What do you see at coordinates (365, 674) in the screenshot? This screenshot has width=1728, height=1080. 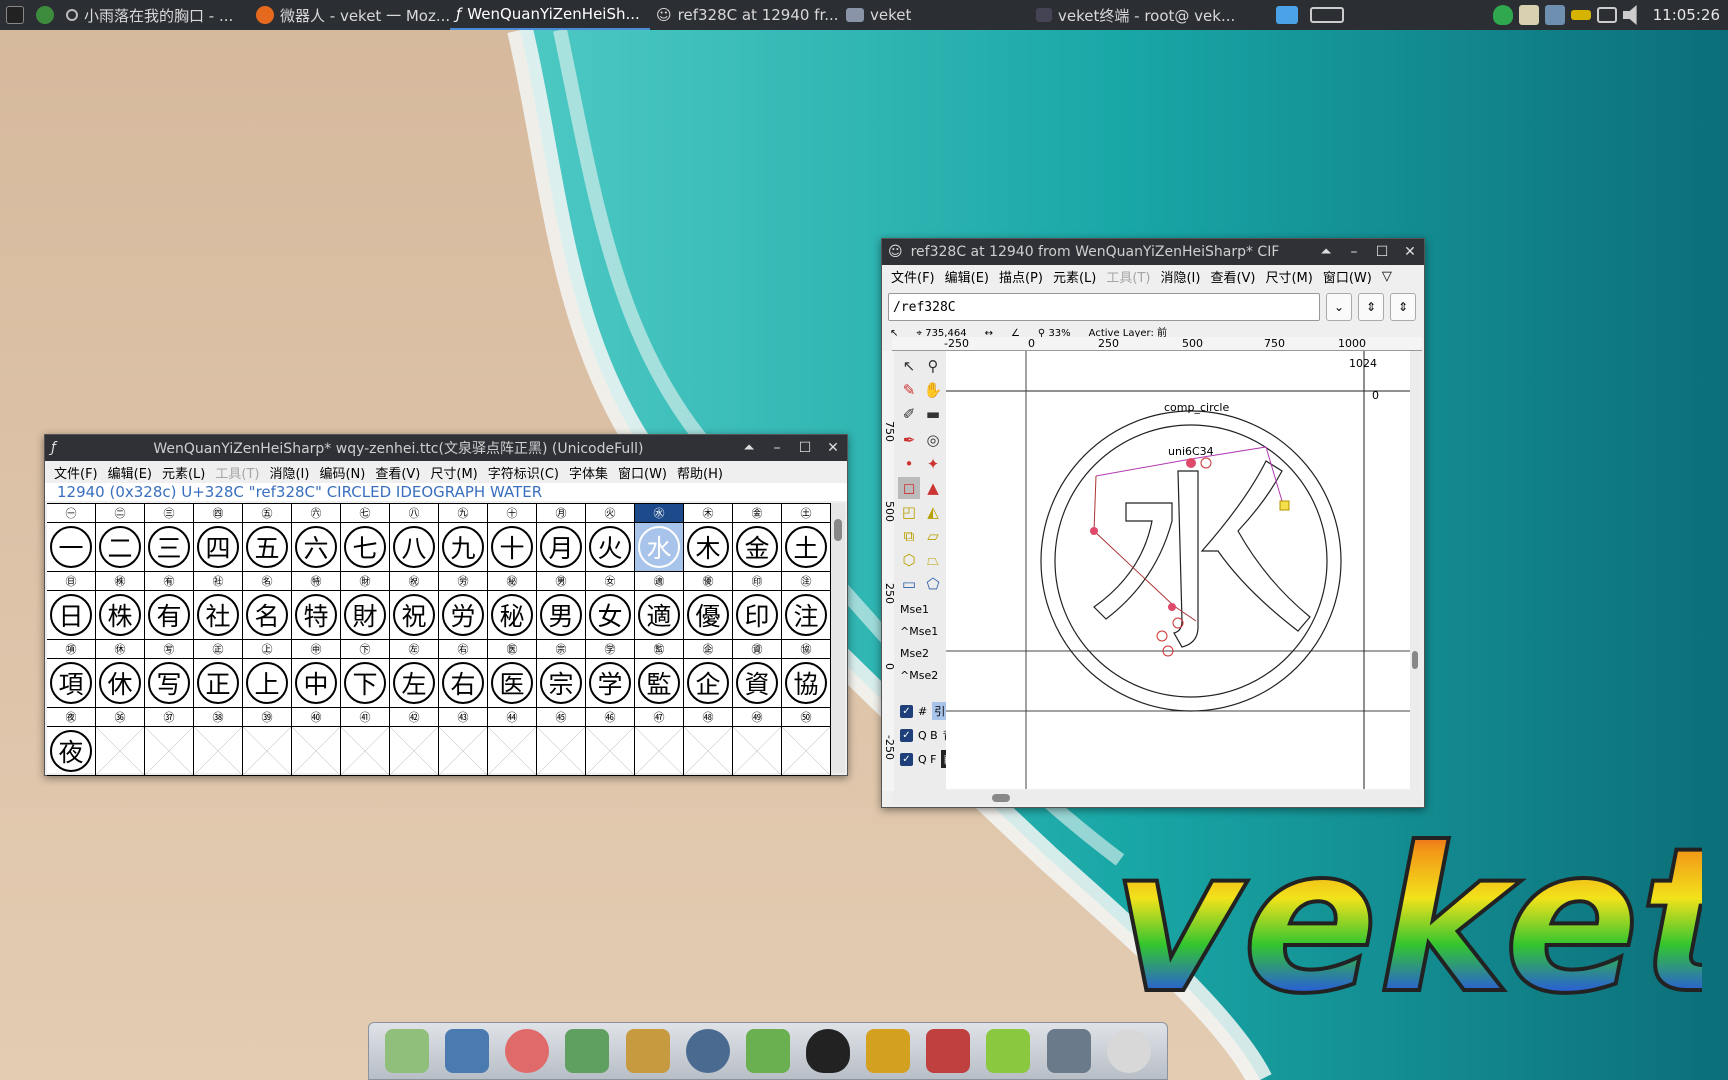 I see `glyph-cell: ㊦下` at bounding box center [365, 674].